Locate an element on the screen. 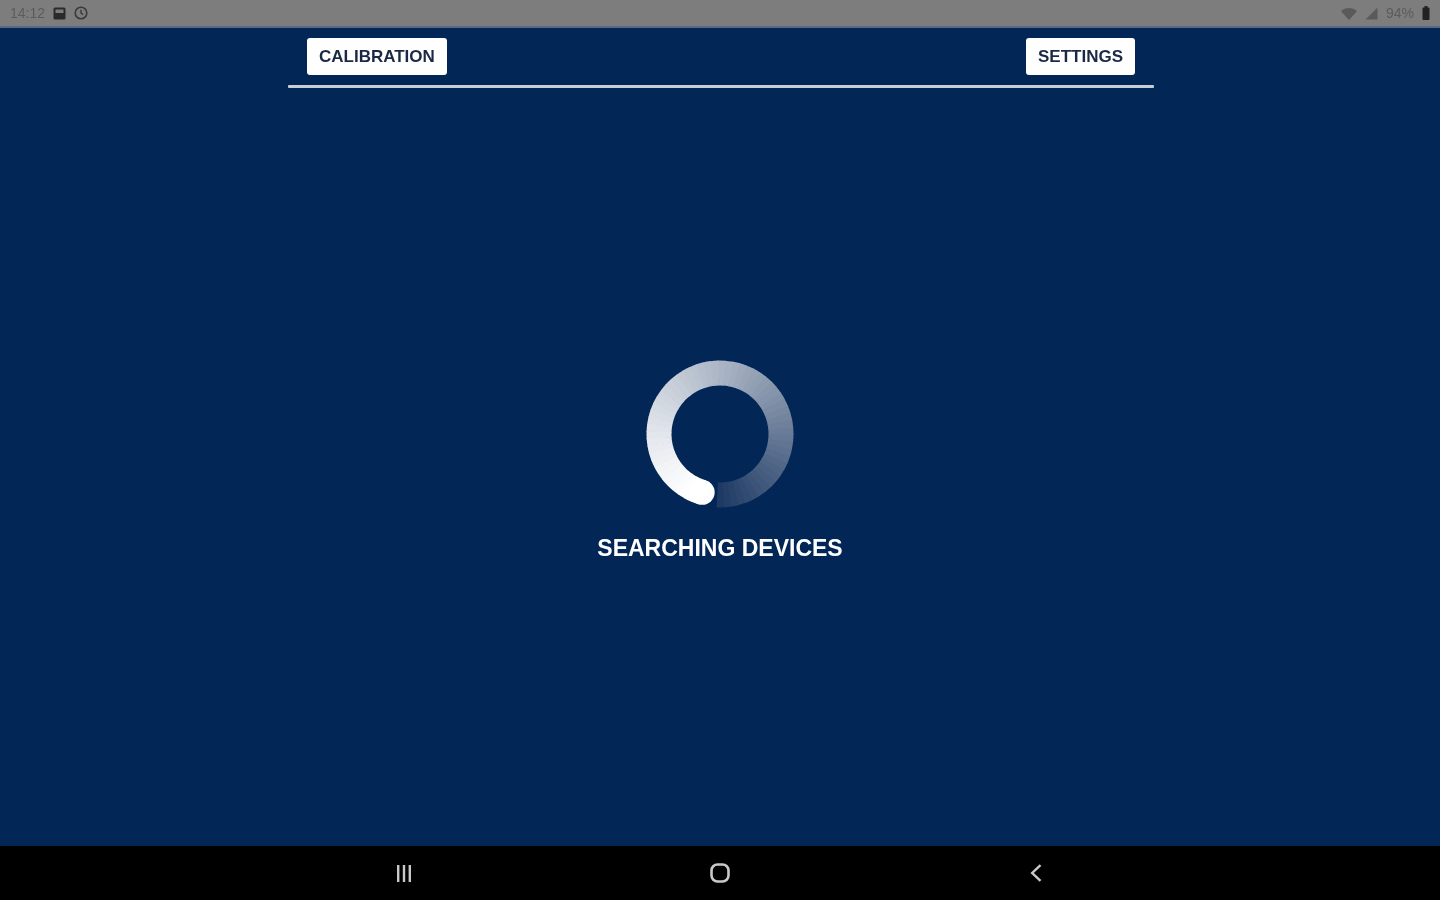 The image size is (1440, 900). recent-apps-icon is located at coordinates (404, 873).